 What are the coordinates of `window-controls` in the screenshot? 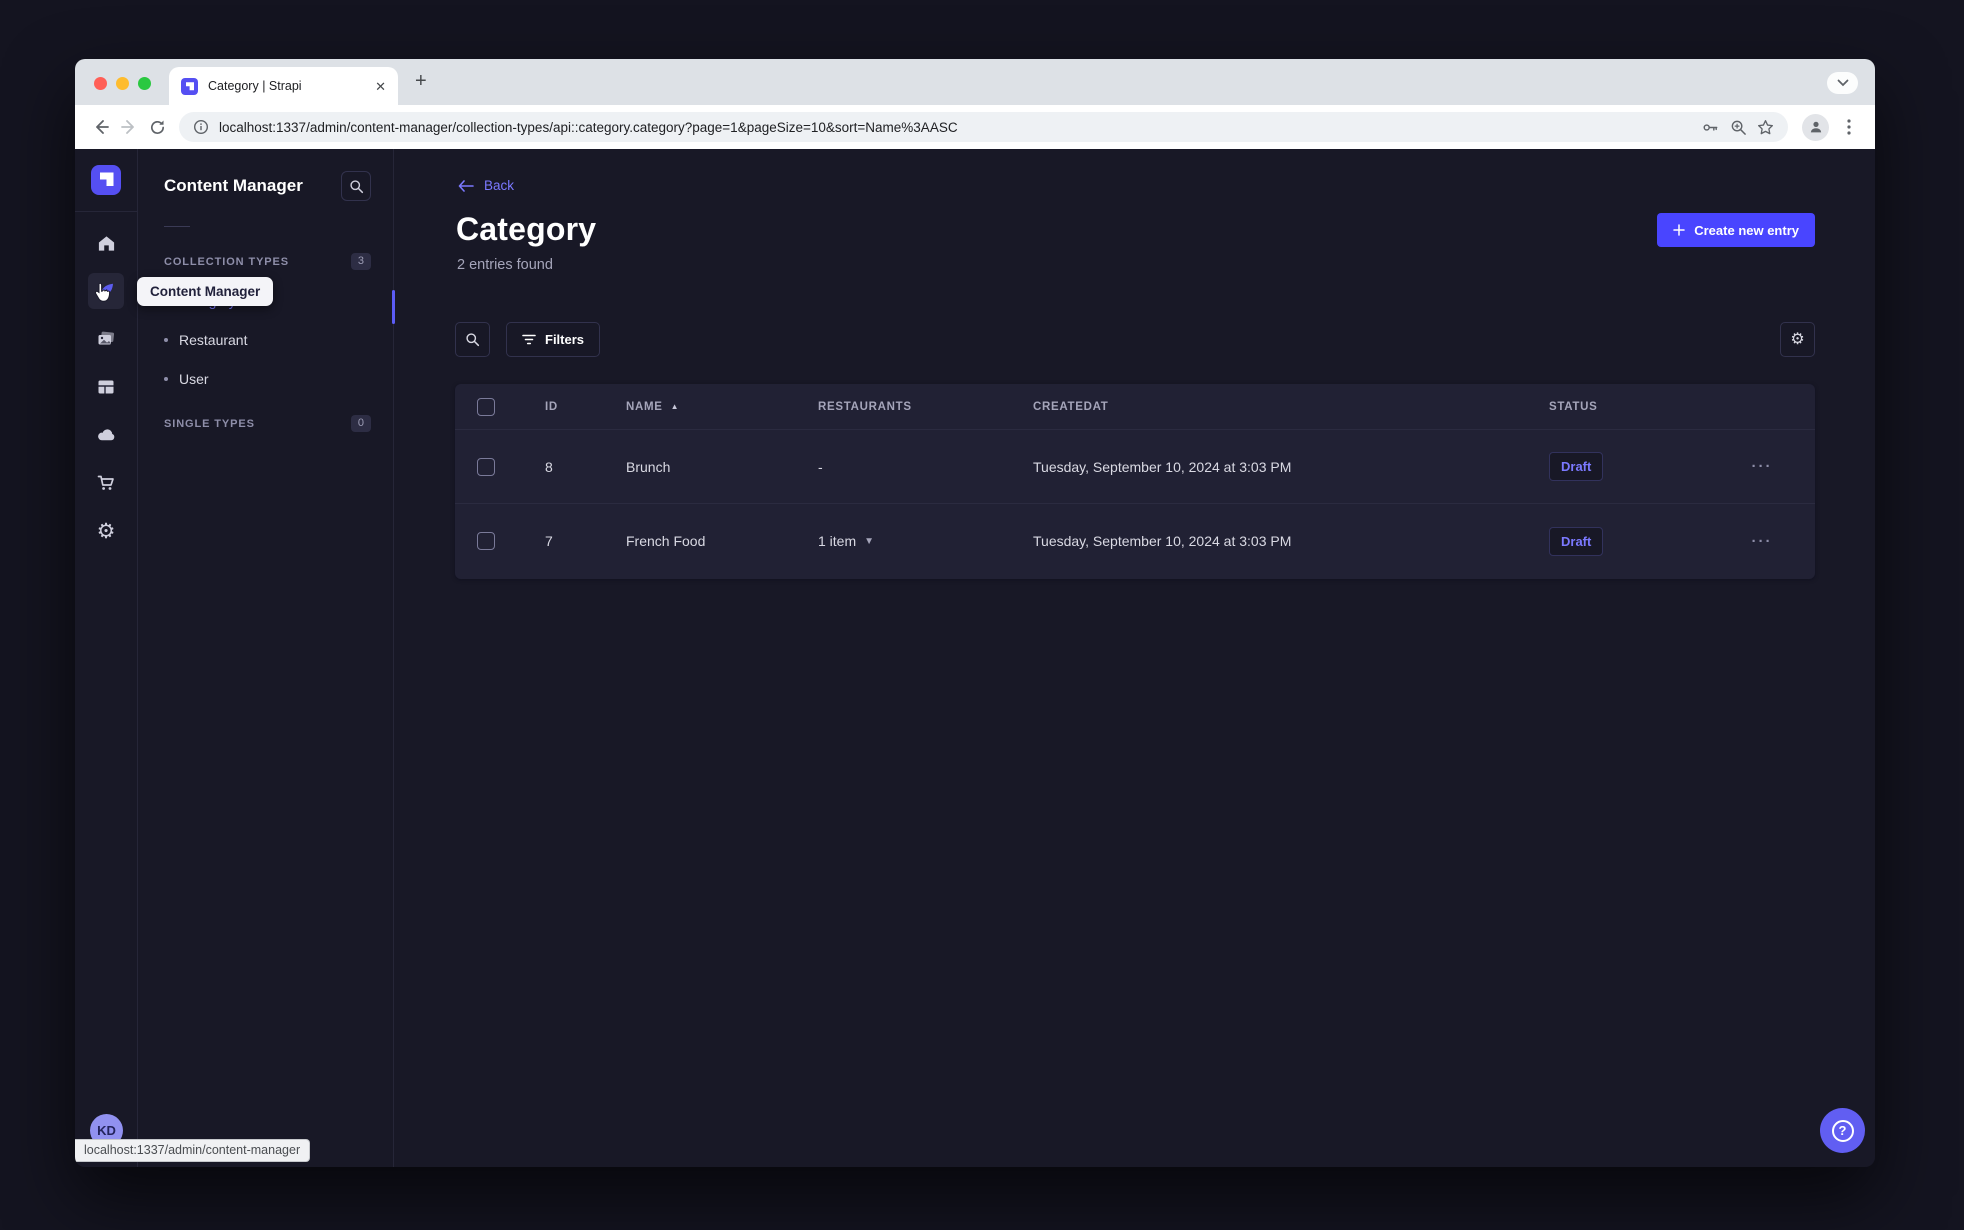 It's located at (122, 83).